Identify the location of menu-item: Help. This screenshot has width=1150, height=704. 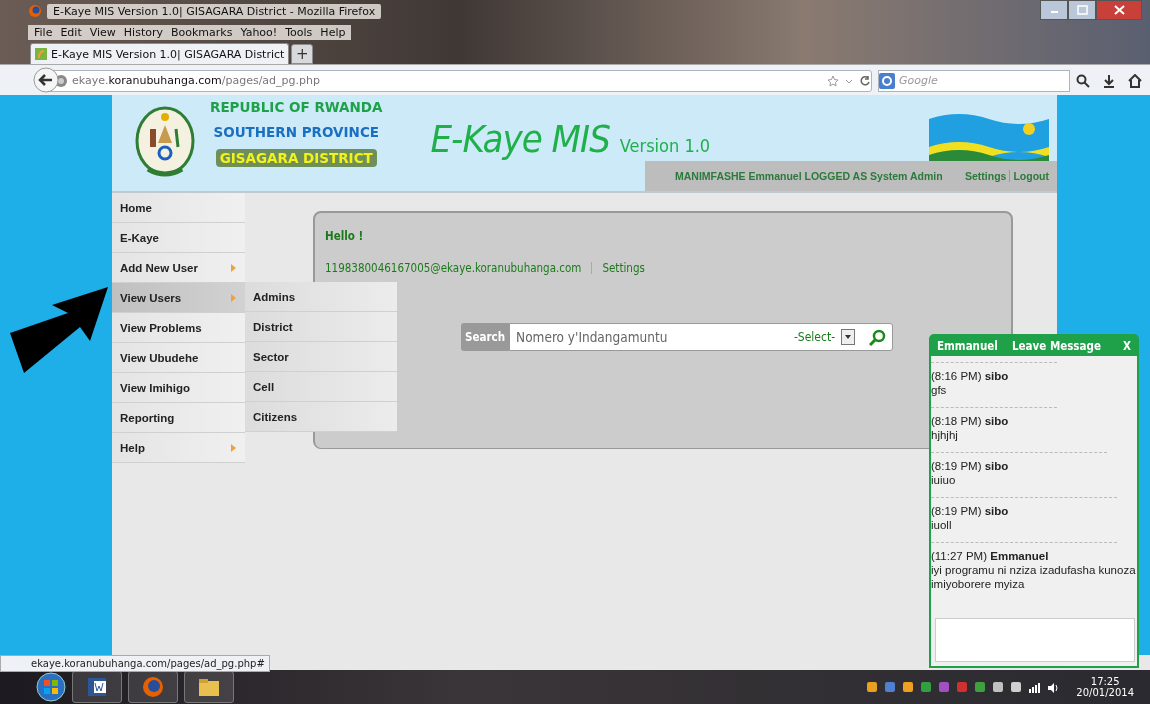
(333, 32).